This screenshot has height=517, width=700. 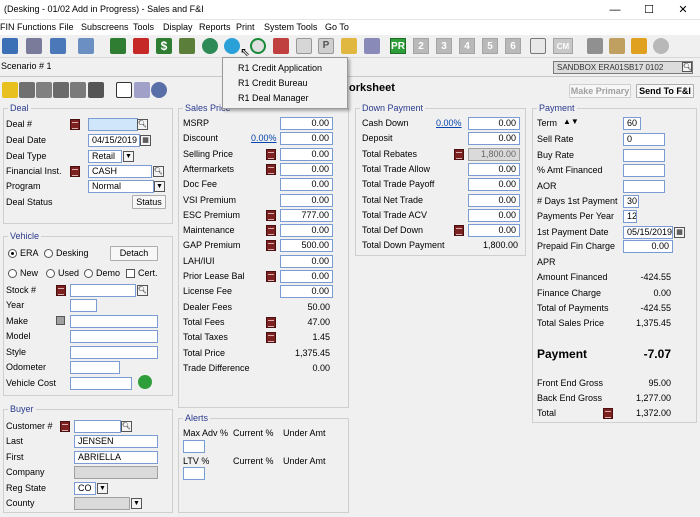 What do you see at coordinates (118, 46) in the screenshot?
I see `save-icon` at bounding box center [118, 46].